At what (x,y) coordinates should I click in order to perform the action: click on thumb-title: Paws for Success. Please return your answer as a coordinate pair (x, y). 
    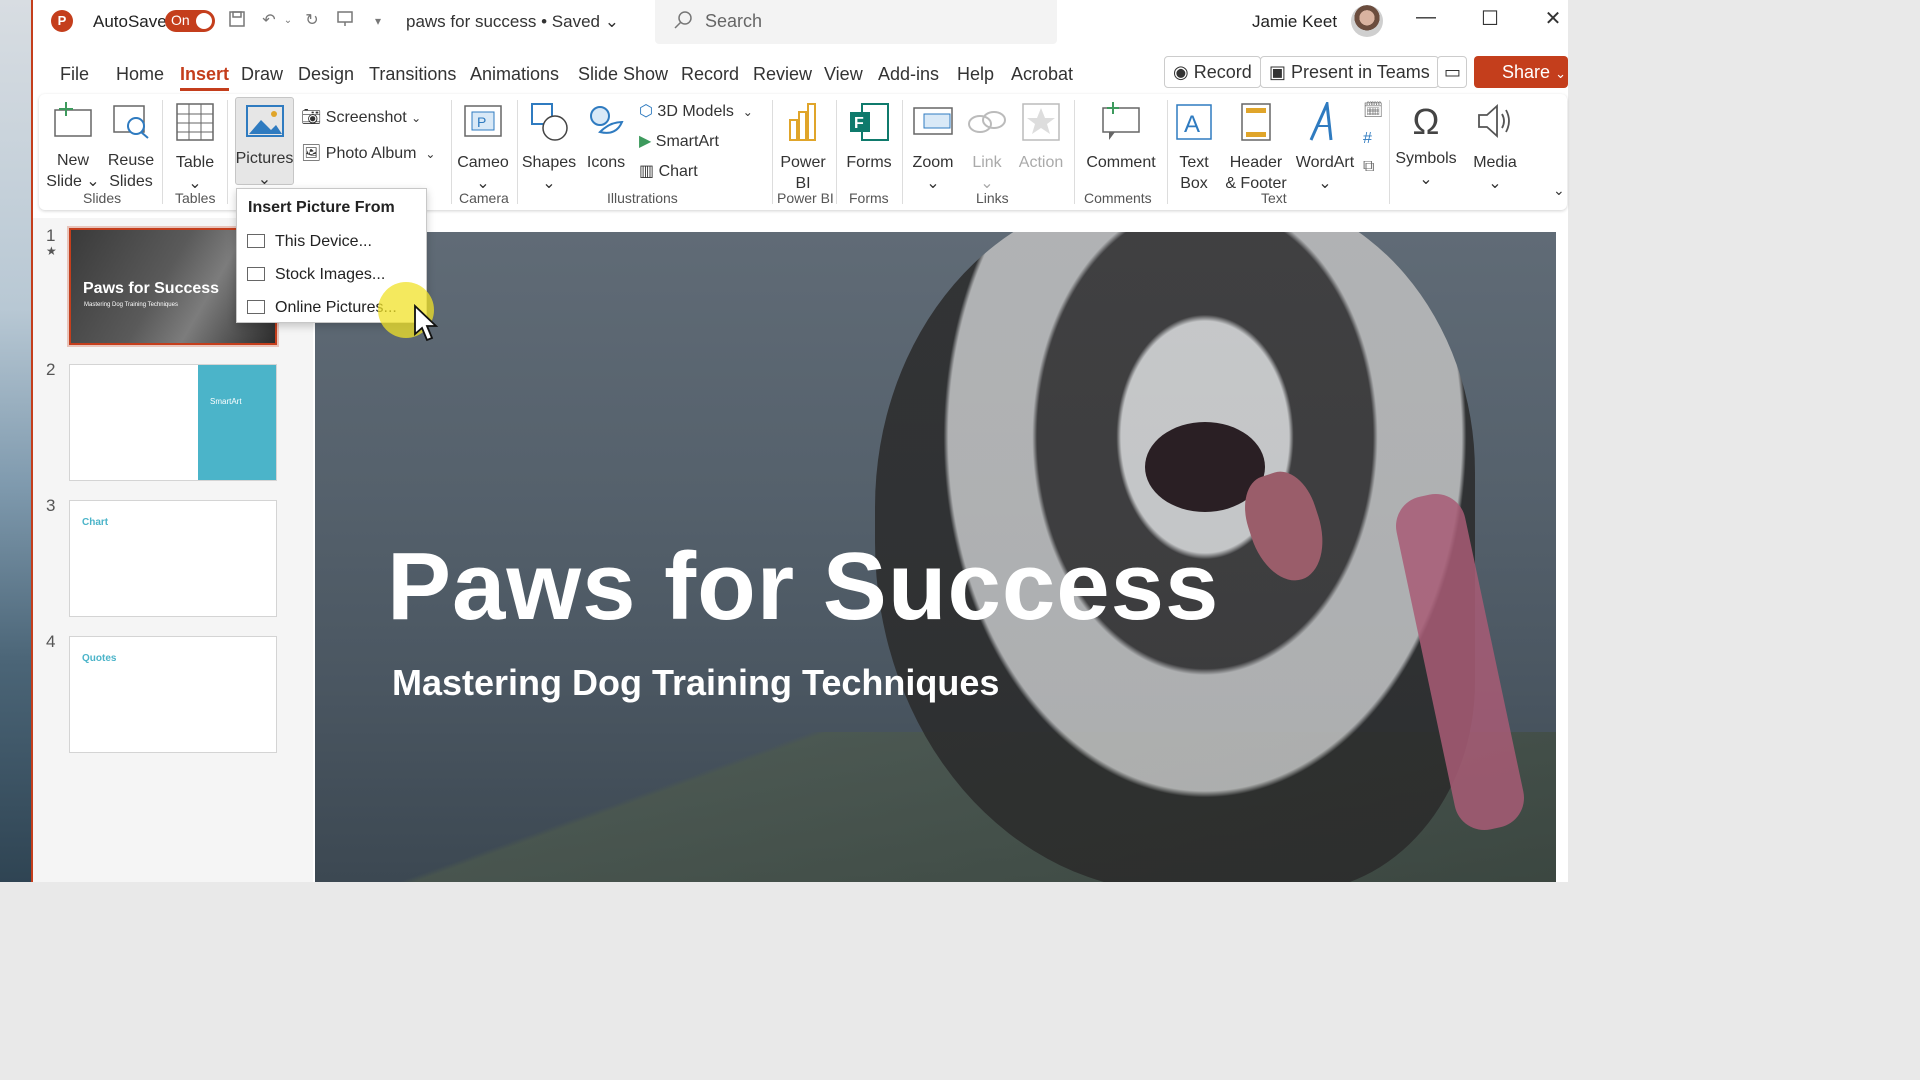
    Looking at the image, I should click on (151, 288).